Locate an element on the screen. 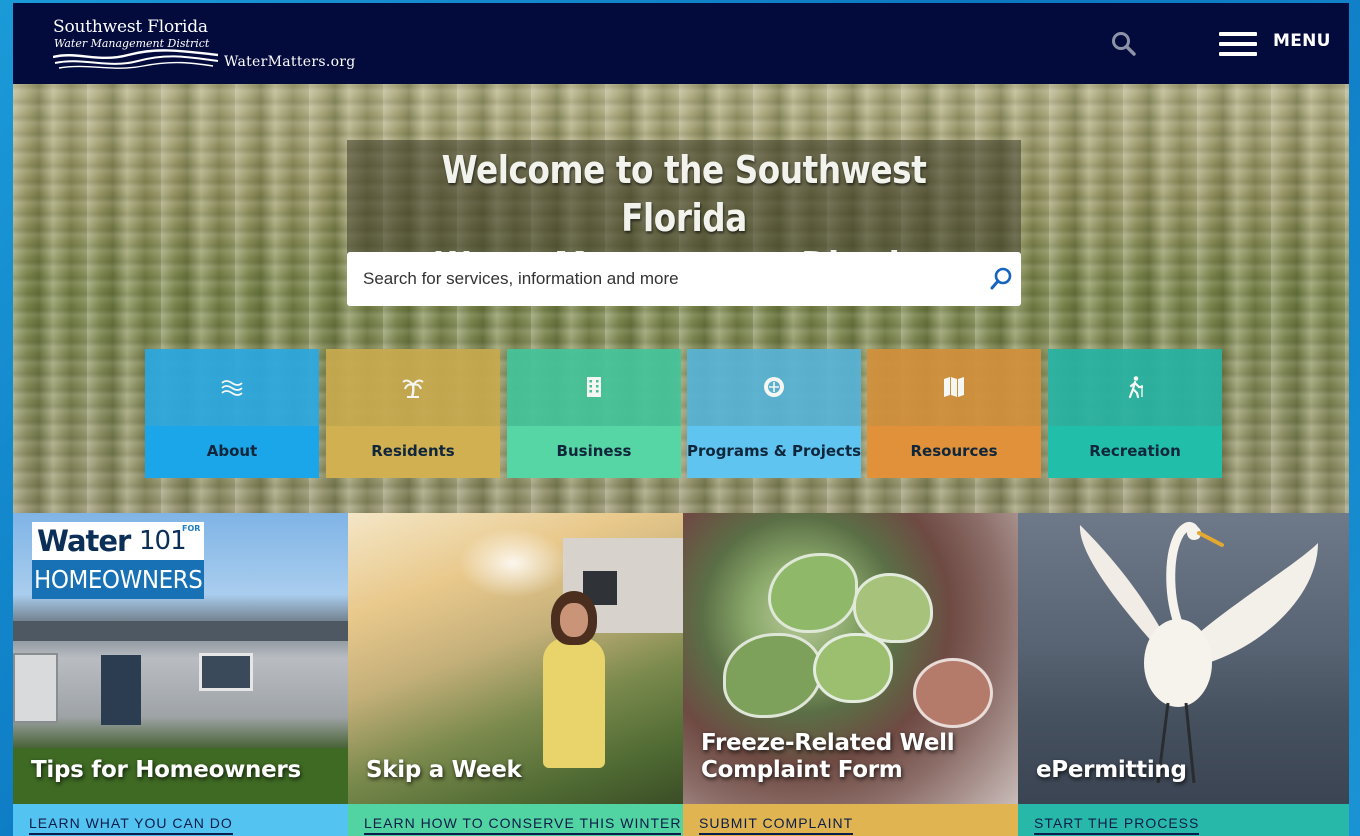 The image size is (1360, 836). map-icon is located at coordinates (954, 387).